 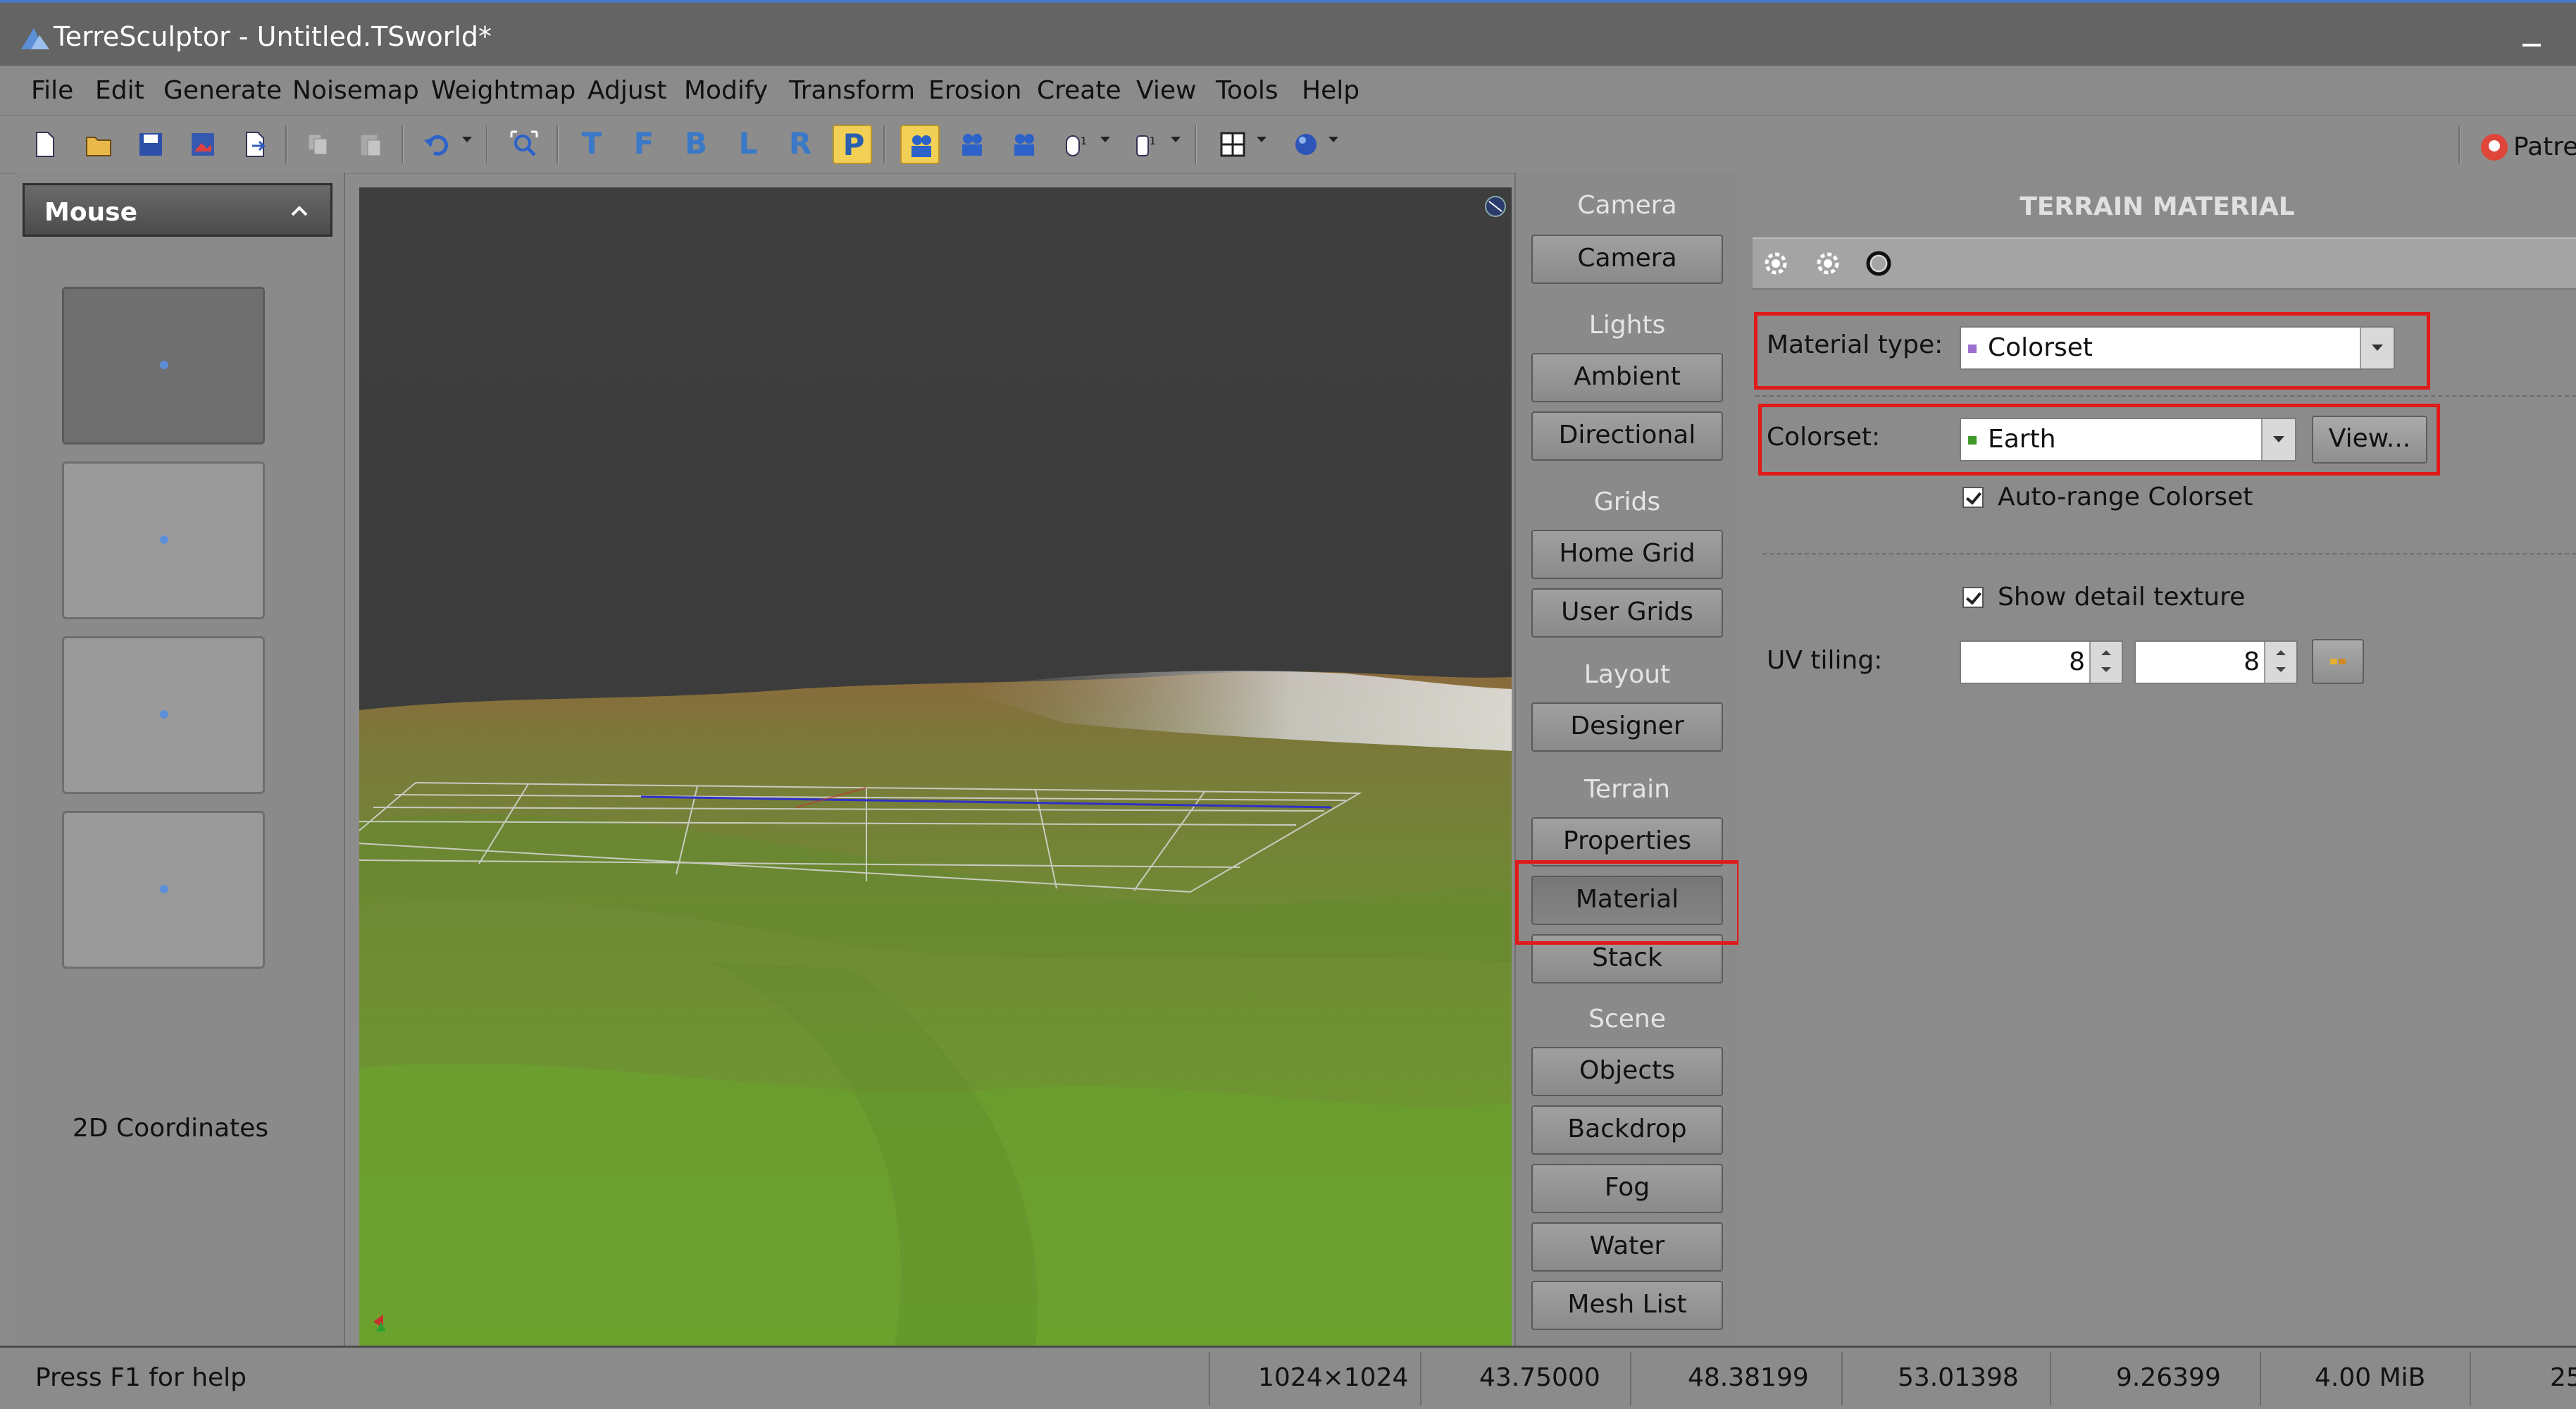 I want to click on home-grid-button: Home Grid, so click(x=1627, y=555).